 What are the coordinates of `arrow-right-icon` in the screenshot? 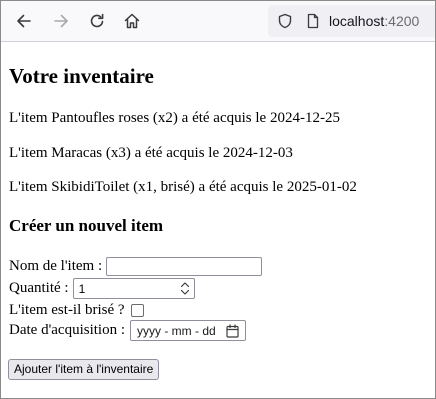 It's located at (61, 21).